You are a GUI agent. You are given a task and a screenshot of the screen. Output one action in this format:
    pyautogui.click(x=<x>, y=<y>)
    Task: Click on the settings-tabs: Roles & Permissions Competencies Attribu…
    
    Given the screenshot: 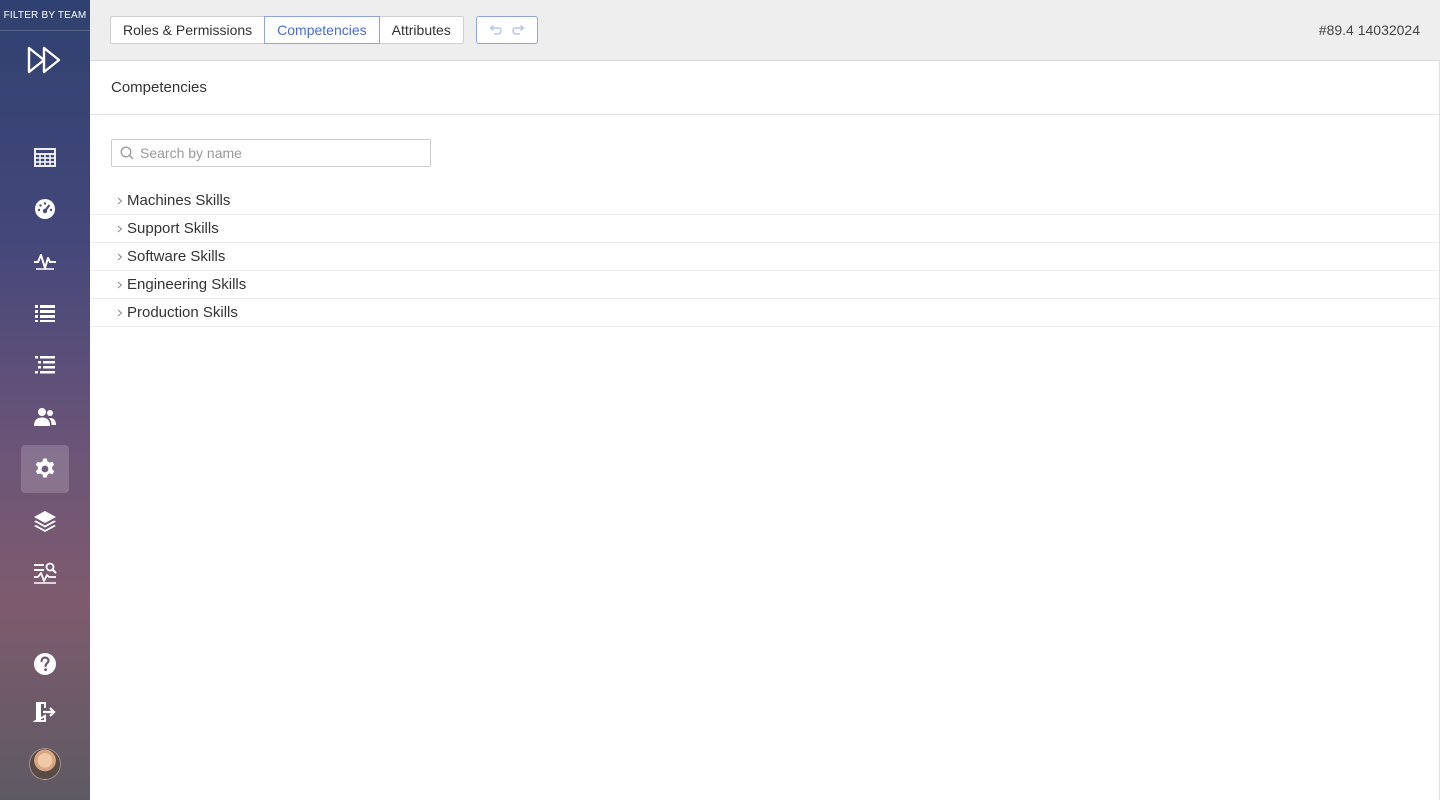 What is the action you would take?
    pyautogui.click(x=287, y=30)
    